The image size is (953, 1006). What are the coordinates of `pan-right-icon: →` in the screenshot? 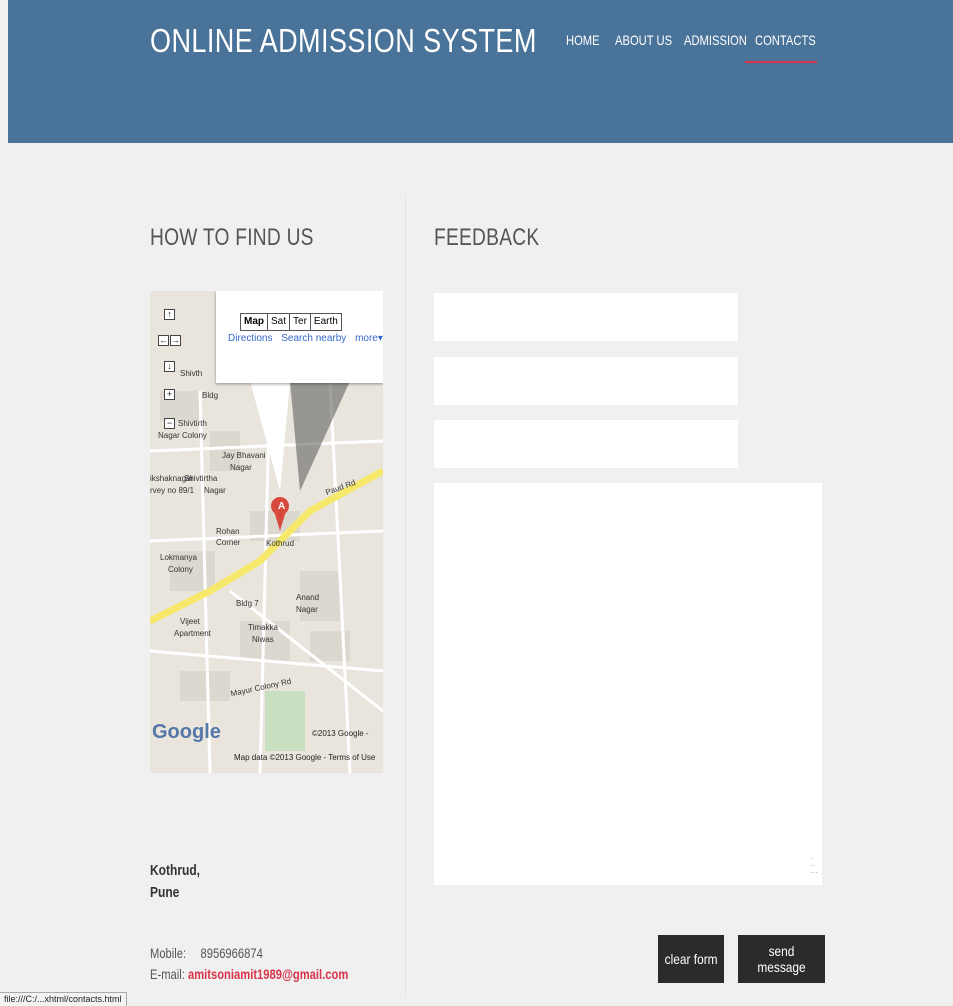 It's located at (175, 340).